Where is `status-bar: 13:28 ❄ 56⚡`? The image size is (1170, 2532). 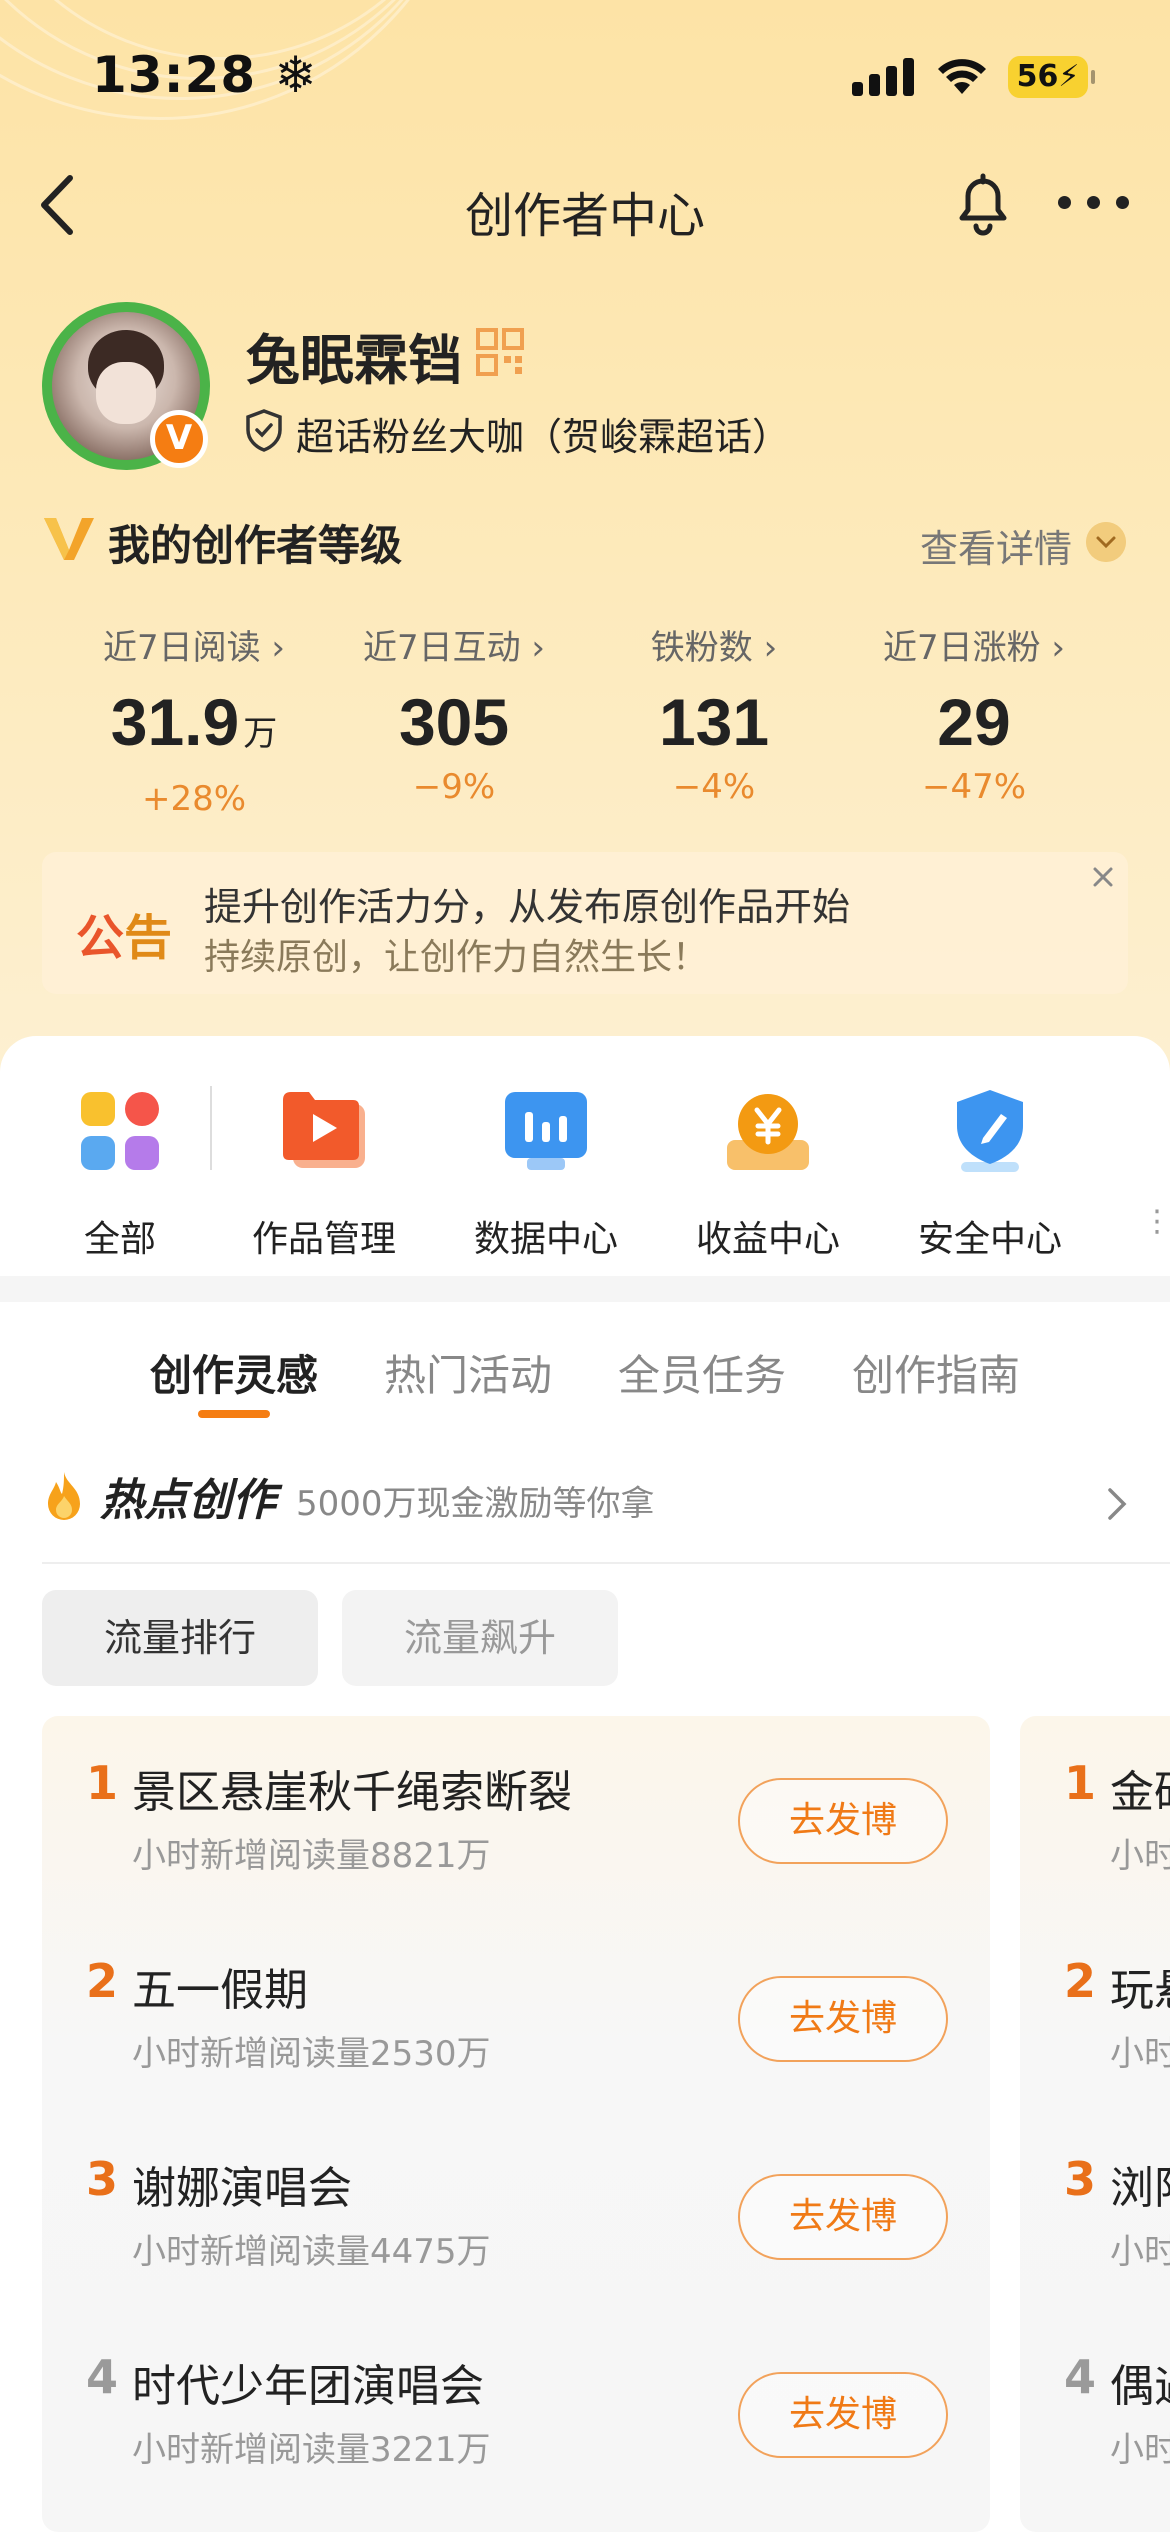
status-bar: 13:28 ❄ 56⚡ is located at coordinates (585, 75).